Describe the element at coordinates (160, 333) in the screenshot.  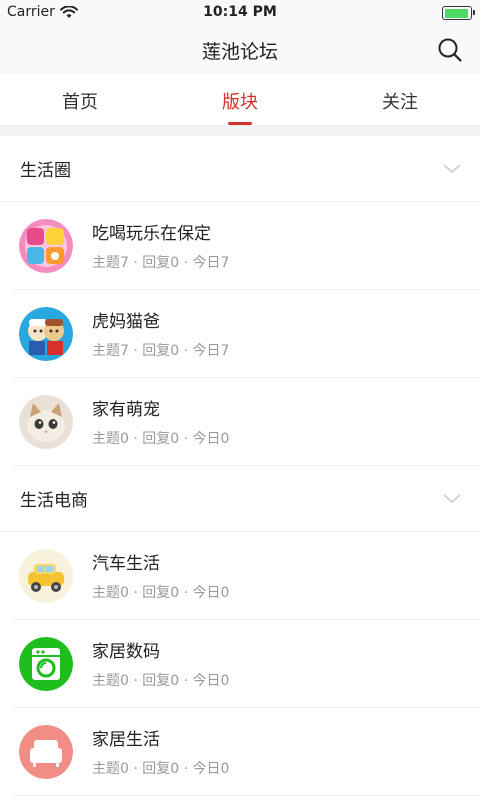
I see `item-text: 虎妈猫爸 主题7 · 回复0 · 今日7` at that location.